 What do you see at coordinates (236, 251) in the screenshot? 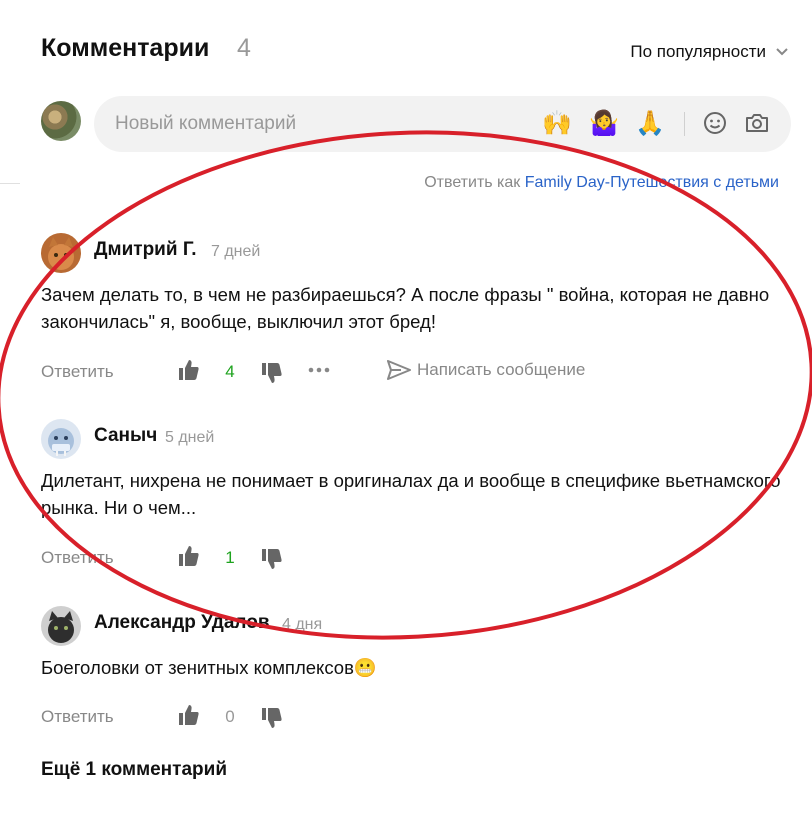
I see `comment-time: 7 дней` at bounding box center [236, 251].